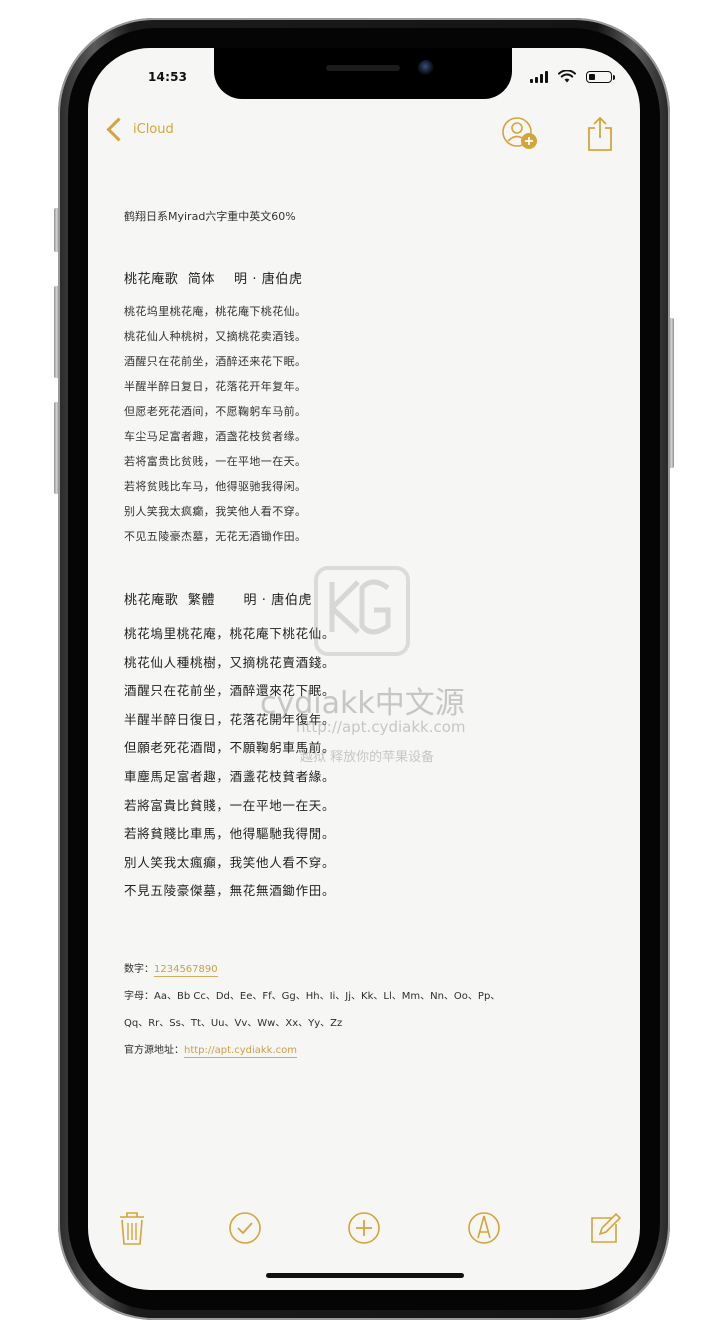 Image resolution: width=713 pixels, height=1334 pixels. What do you see at coordinates (215, 511) in the screenshot?
I see `poem-line: 别人笑我太疯癫，我笑他人看不穿。` at bounding box center [215, 511].